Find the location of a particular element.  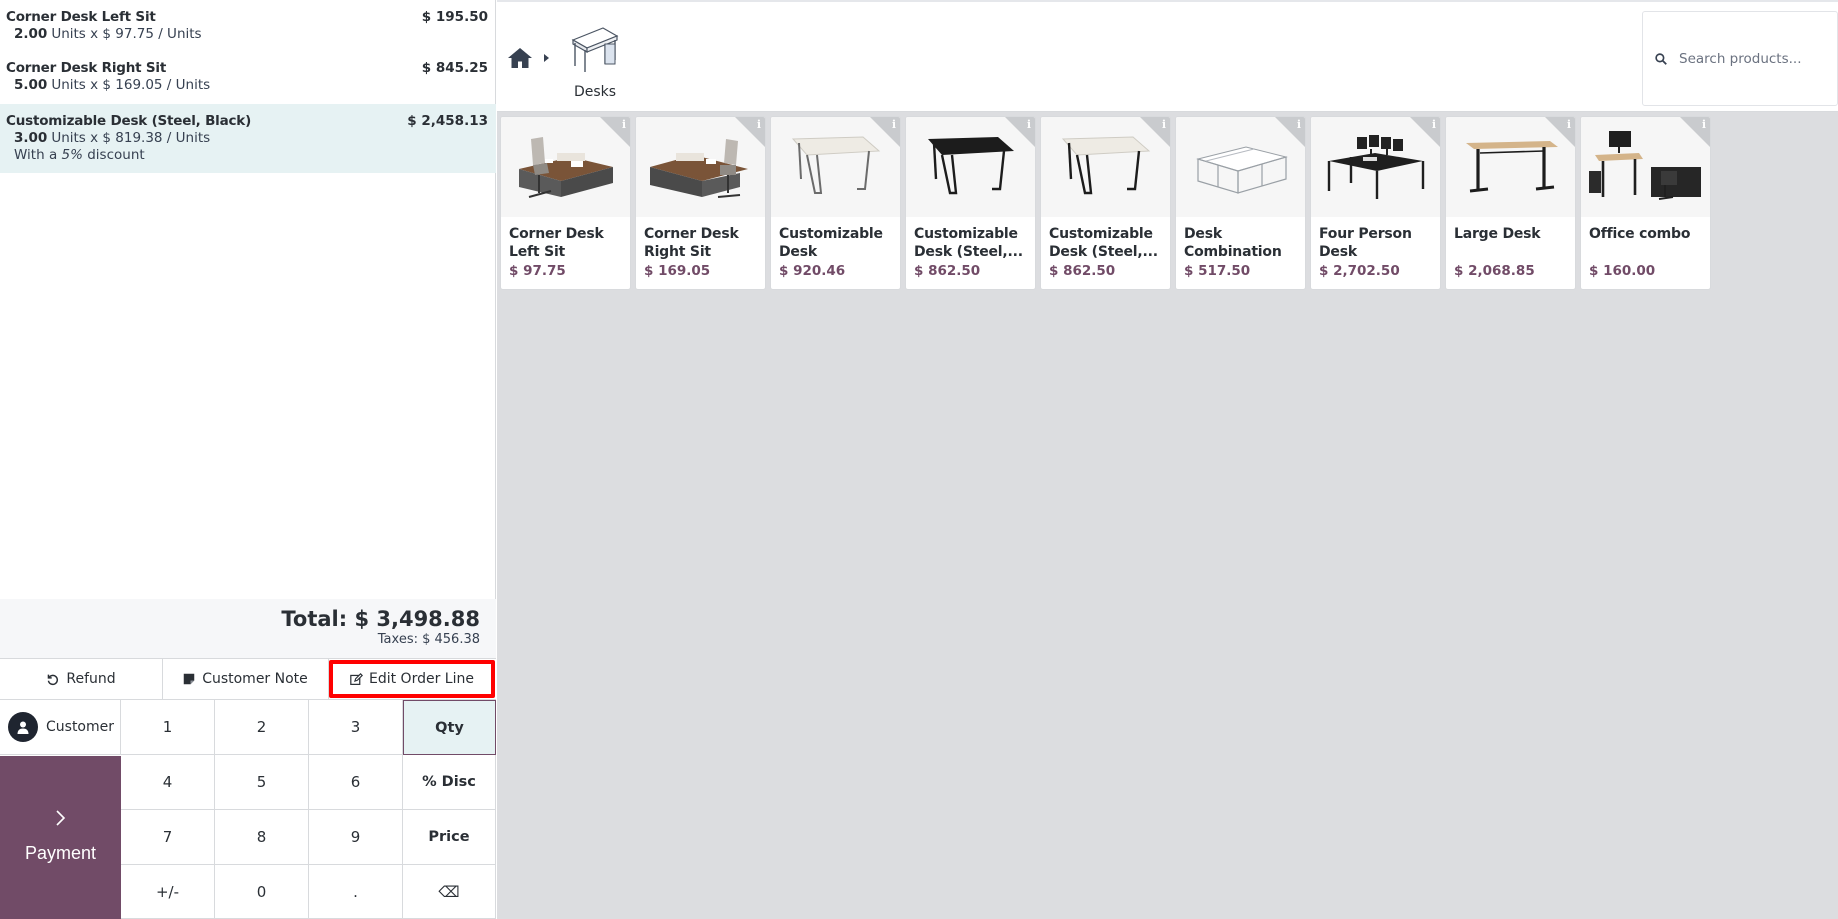

product-price: $ 2,068.85 is located at coordinates (1494, 271).